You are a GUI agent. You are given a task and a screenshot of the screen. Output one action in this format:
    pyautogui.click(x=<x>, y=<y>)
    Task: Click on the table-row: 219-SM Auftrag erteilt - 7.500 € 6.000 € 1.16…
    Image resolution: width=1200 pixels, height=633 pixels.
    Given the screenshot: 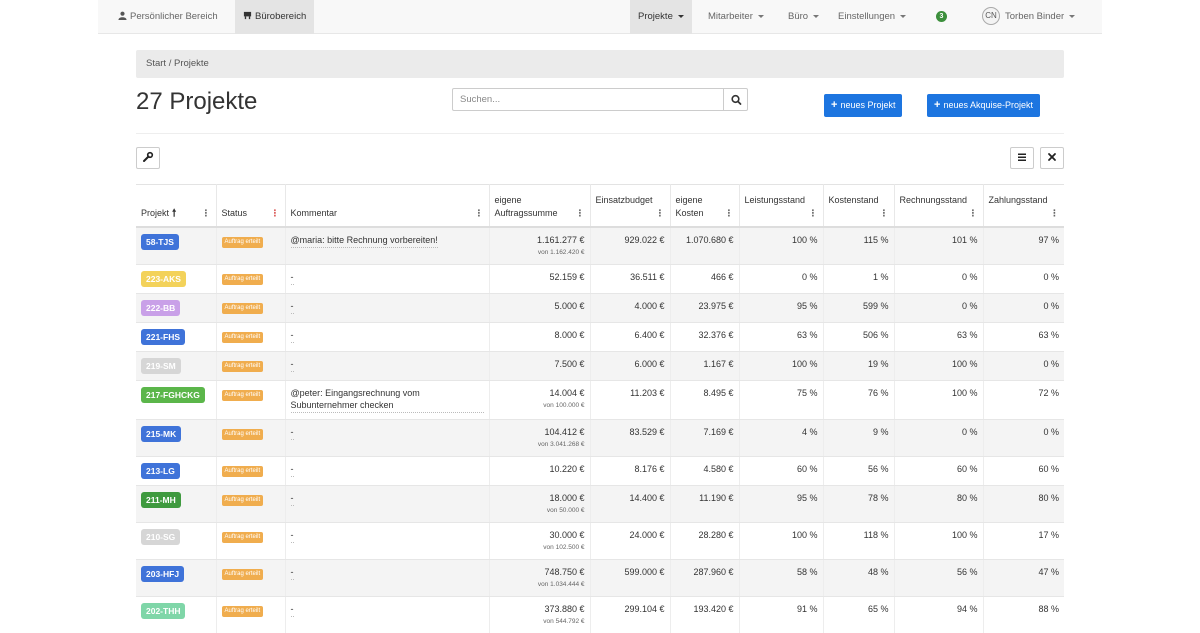 What is the action you would take?
    pyautogui.click(x=600, y=366)
    